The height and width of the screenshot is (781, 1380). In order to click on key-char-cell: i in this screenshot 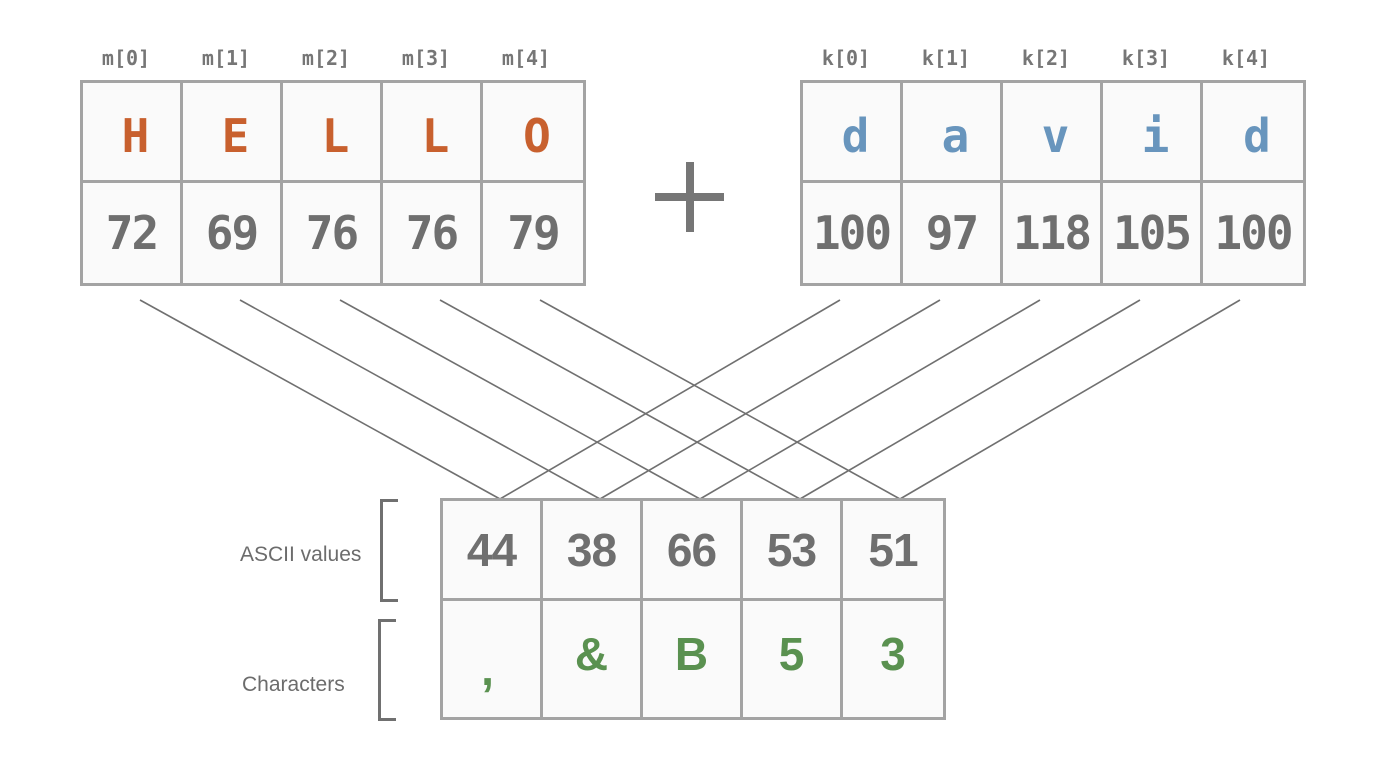, I will do `click(1153, 133)`.